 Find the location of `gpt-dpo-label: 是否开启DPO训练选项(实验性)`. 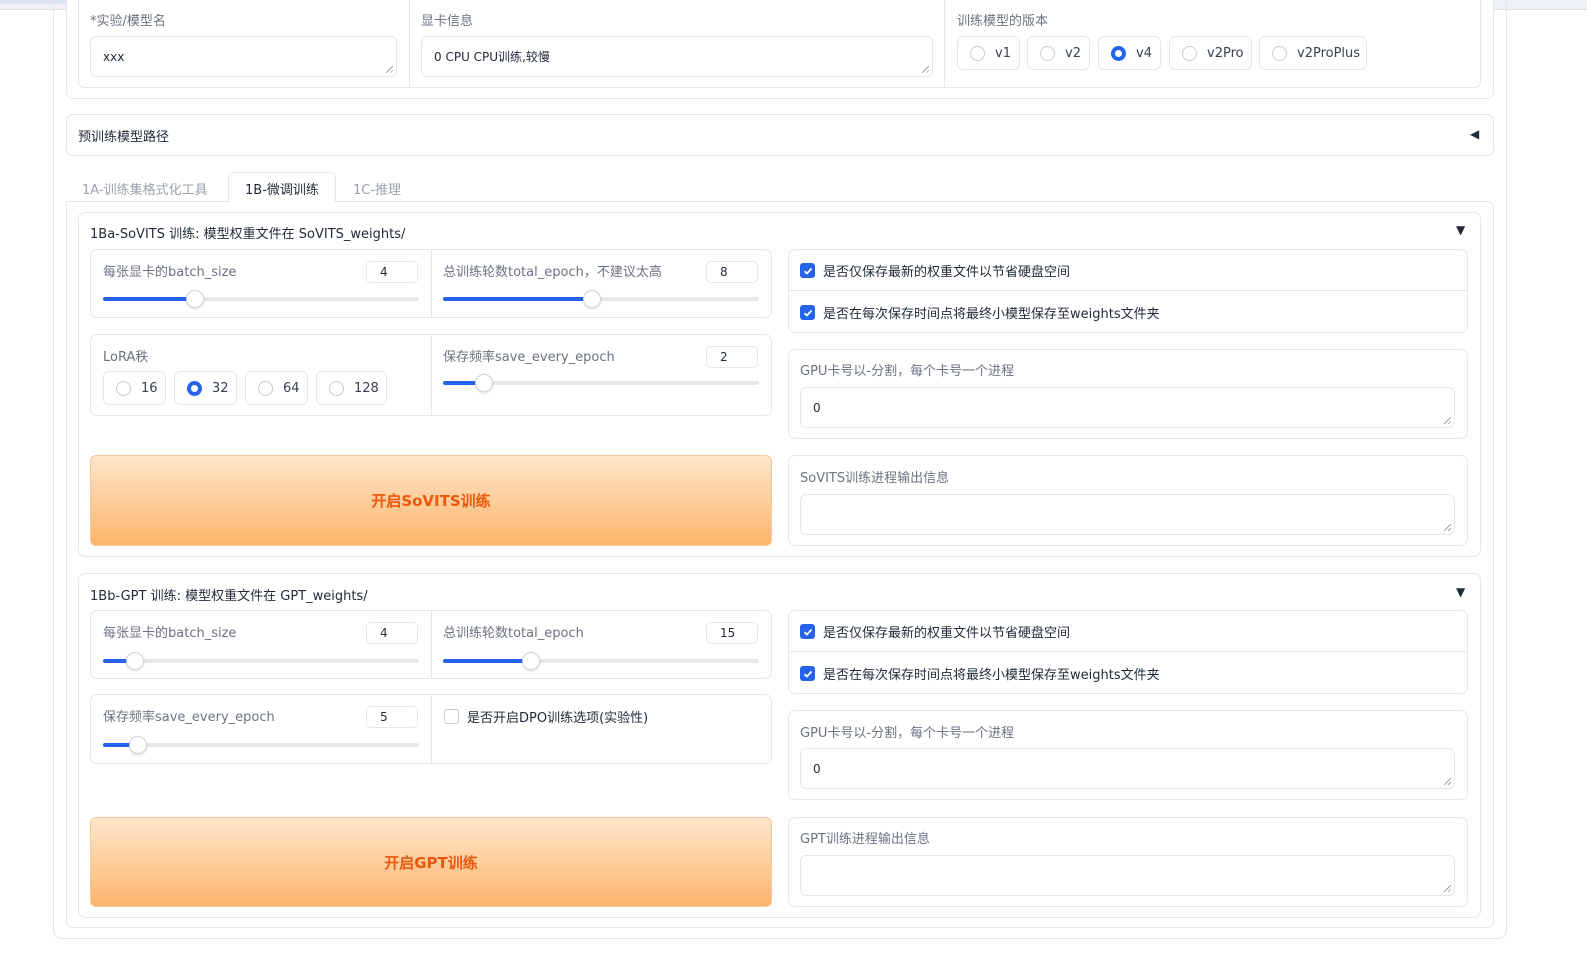

gpt-dpo-label: 是否开启DPO训练选项(实验性) is located at coordinates (558, 718).